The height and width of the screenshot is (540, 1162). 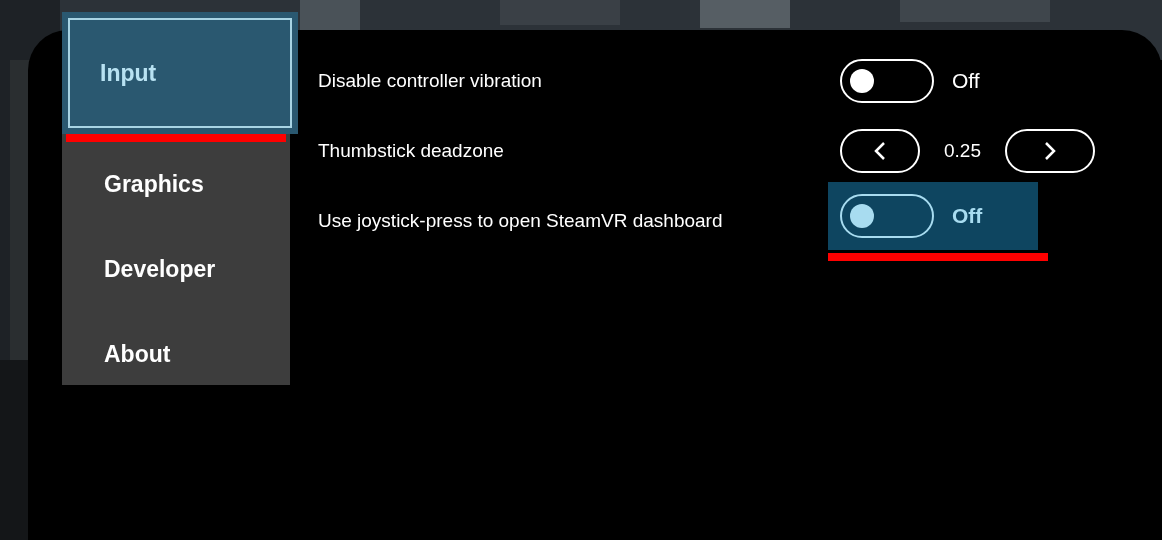 I want to click on toggle-switch, so click(x=887, y=215).